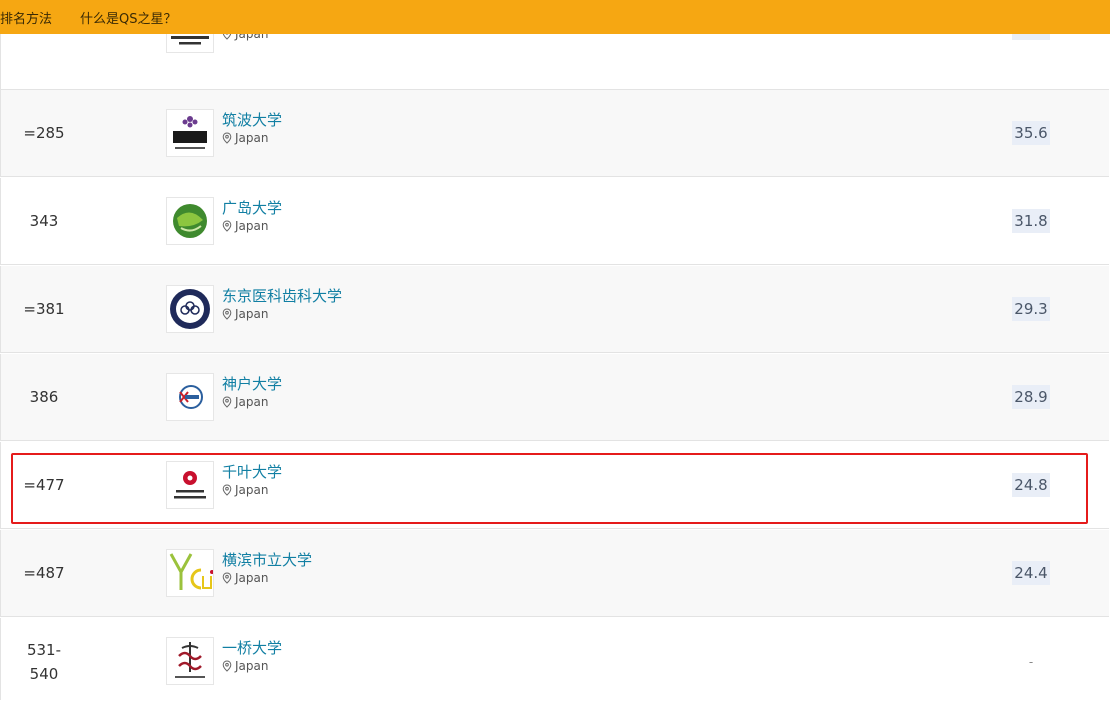 This screenshot has width=1110, height=706. I want to click on table-row: =487 横滨市立大学 Japan 24.4, so click(554, 573).